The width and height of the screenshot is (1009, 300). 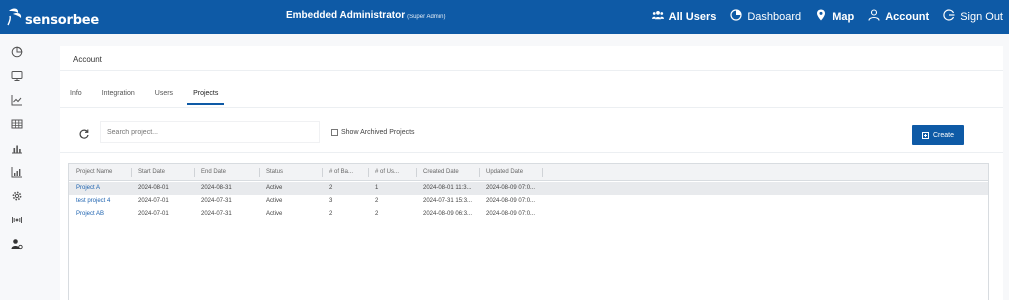 I want to click on start-date-cell: 2024-08-01, so click(x=153, y=188).